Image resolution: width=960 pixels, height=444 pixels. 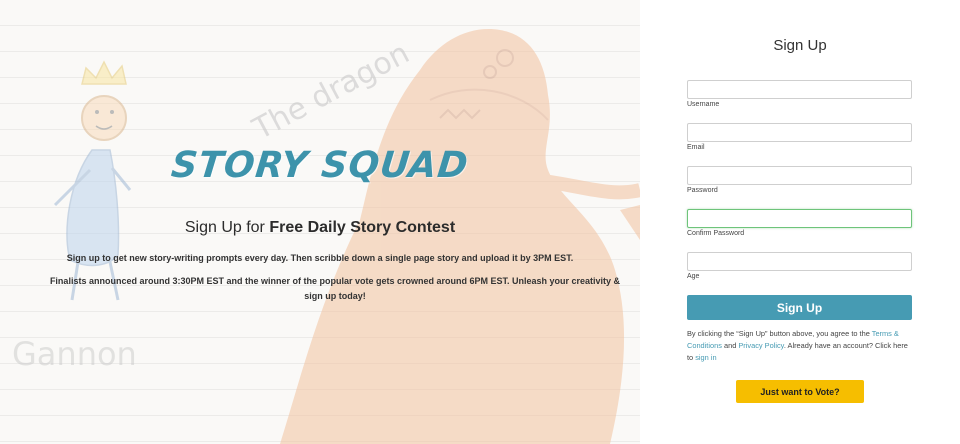 I want to click on age-input, so click(x=799, y=261).